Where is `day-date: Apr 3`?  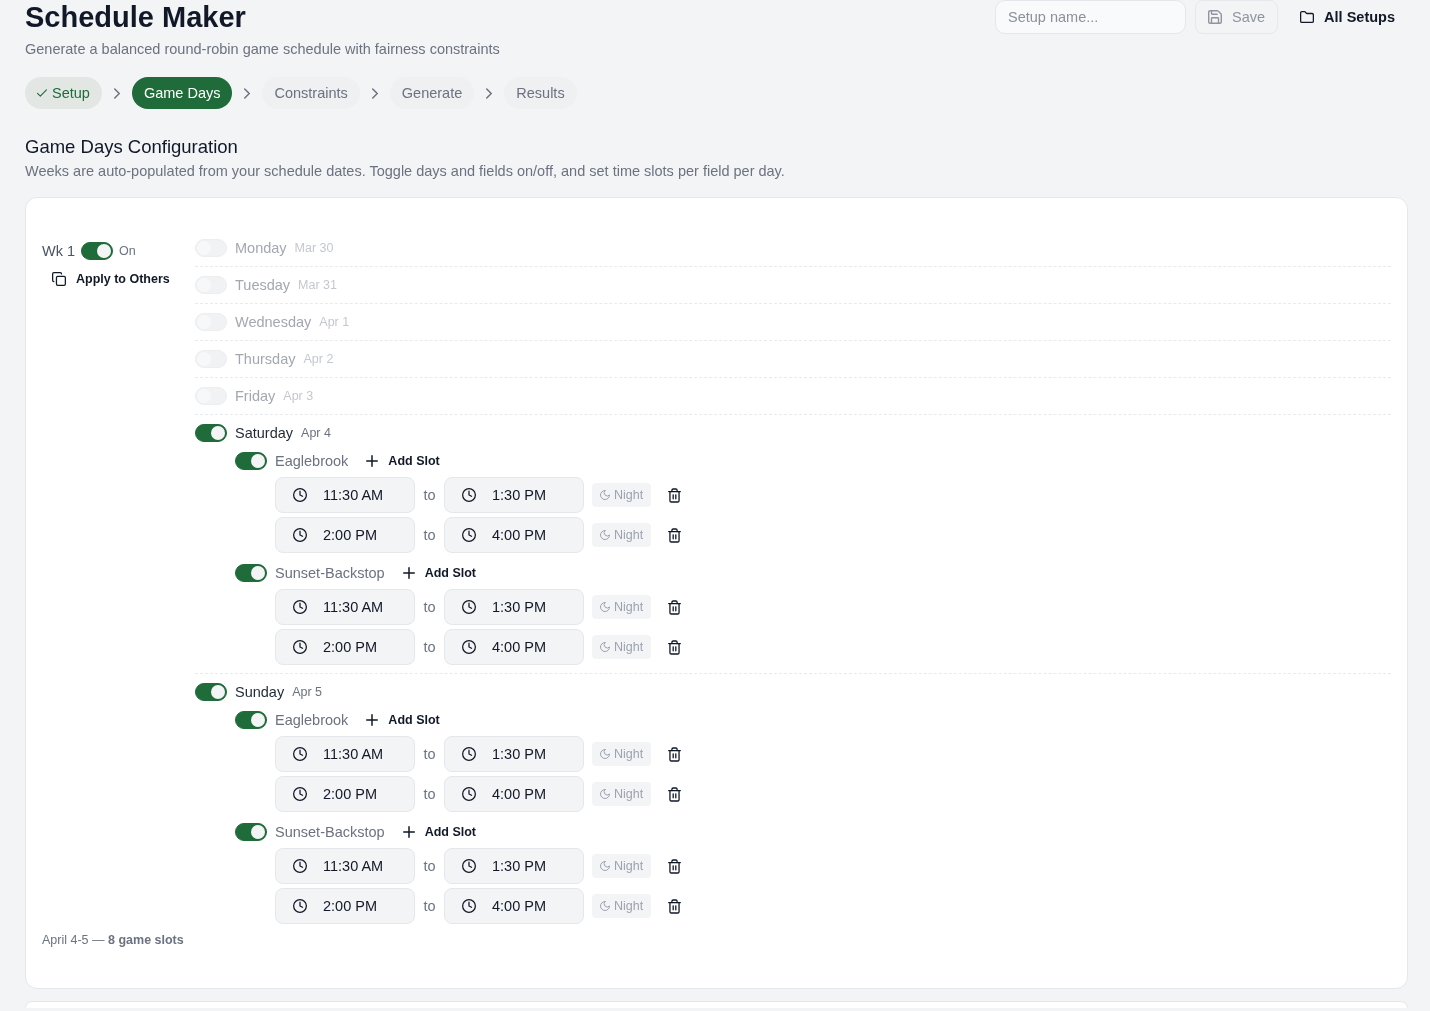
day-date: Apr 3 is located at coordinates (298, 396).